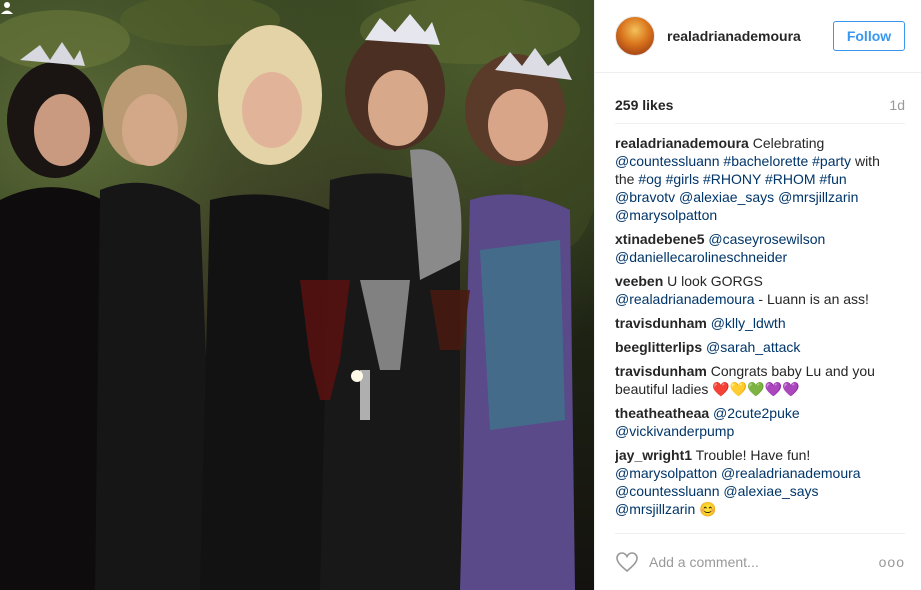 The image size is (921, 590). Describe the element at coordinates (659, 239) in the screenshot. I see `comment-username: xtinadebene5` at that location.